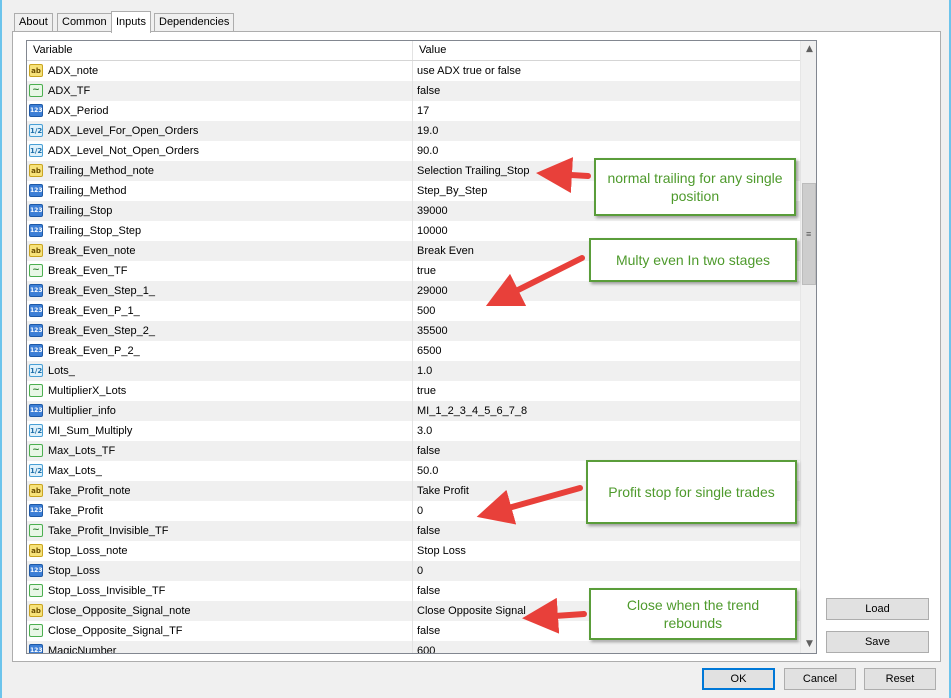 The image size is (951, 698). Describe the element at coordinates (424, 431) in the screenshot. I see `variable-value: 3.0` at that location.